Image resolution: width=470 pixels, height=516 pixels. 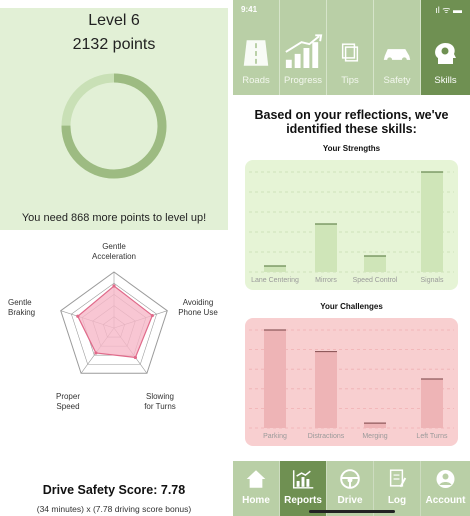 I want to click on level-title: Level 6, so click(x=114, y=20).